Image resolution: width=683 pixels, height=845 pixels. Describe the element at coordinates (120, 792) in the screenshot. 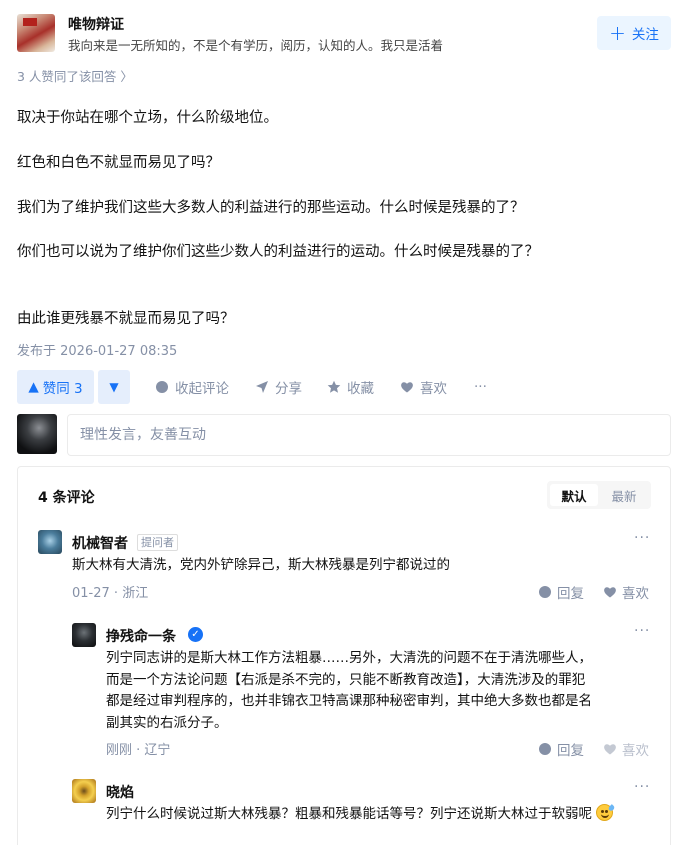

I see `commenter-name: 晓焰` at that location.